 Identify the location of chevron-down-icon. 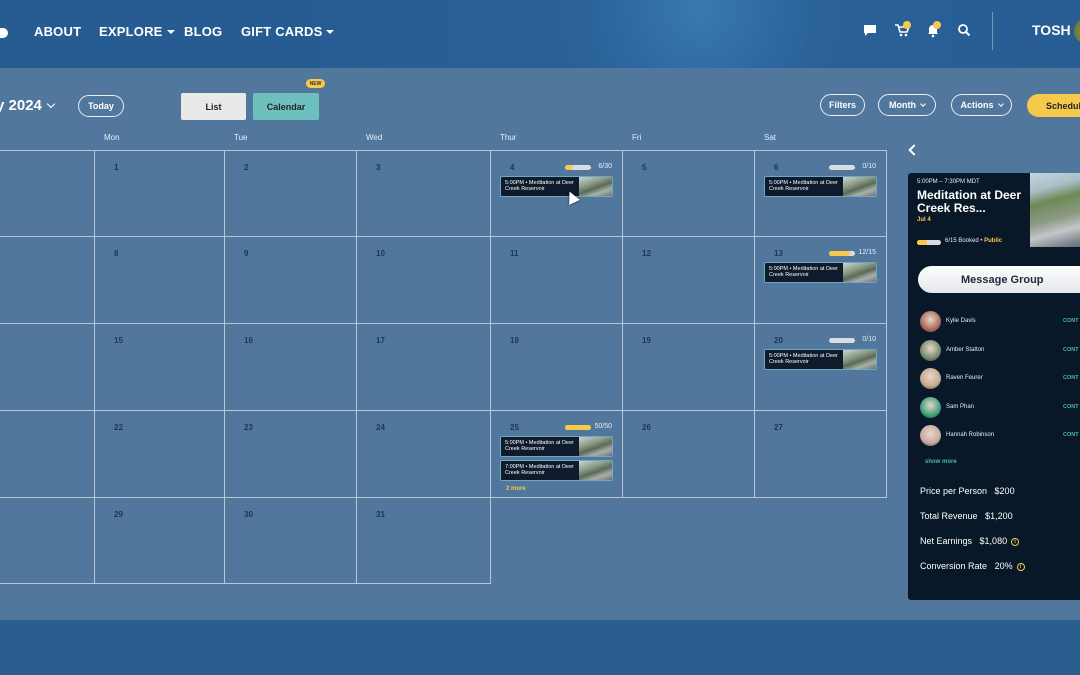
(1000, 104).